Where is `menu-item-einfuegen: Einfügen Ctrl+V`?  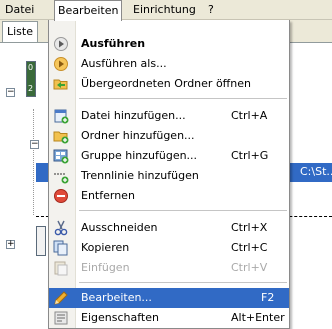
menu-item-einfuegen: Einfügen Ctrl+V is located at coordinates (169, 268).